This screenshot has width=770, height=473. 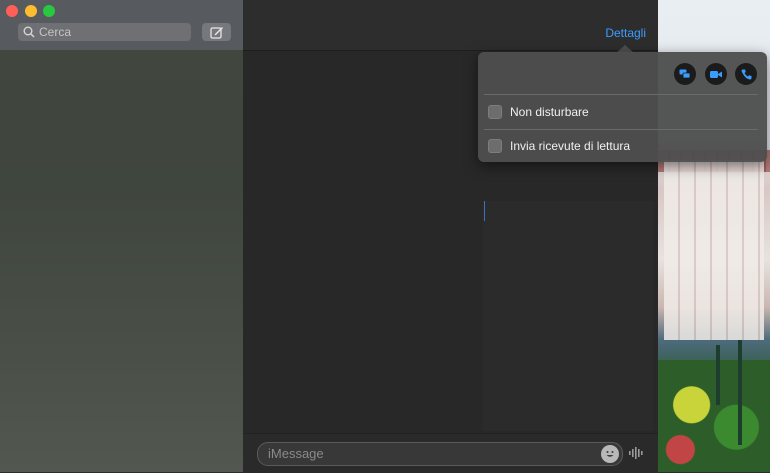 I want to click on phone-icon, so click(x=746, y=74).